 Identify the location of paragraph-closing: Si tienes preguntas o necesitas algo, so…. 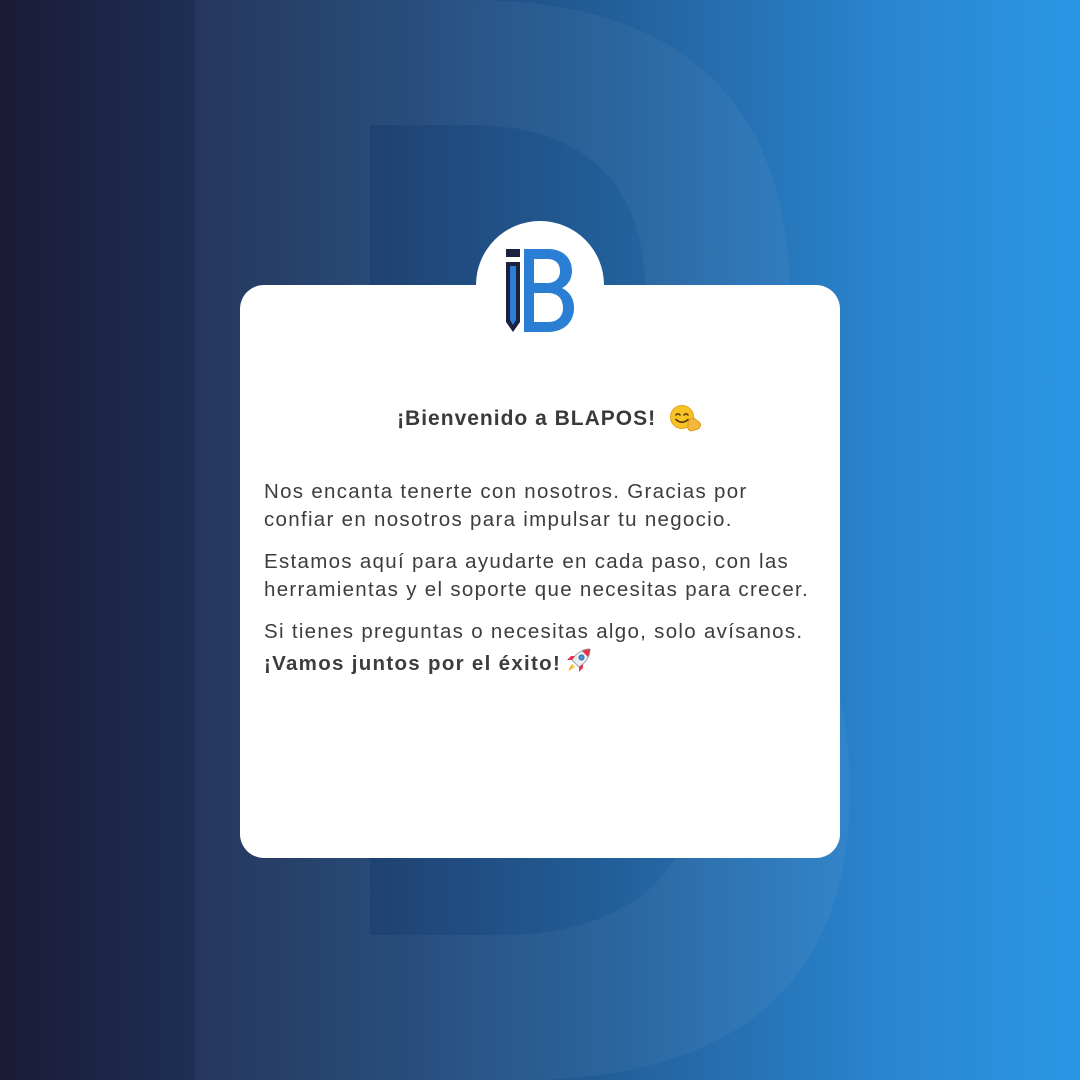
(544, 648).